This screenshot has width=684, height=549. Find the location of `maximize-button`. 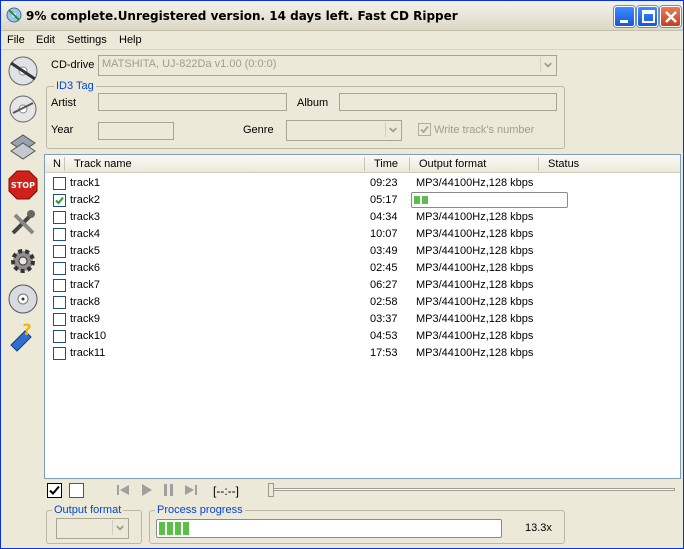

maximize-button is located at coordinates (647, 16).